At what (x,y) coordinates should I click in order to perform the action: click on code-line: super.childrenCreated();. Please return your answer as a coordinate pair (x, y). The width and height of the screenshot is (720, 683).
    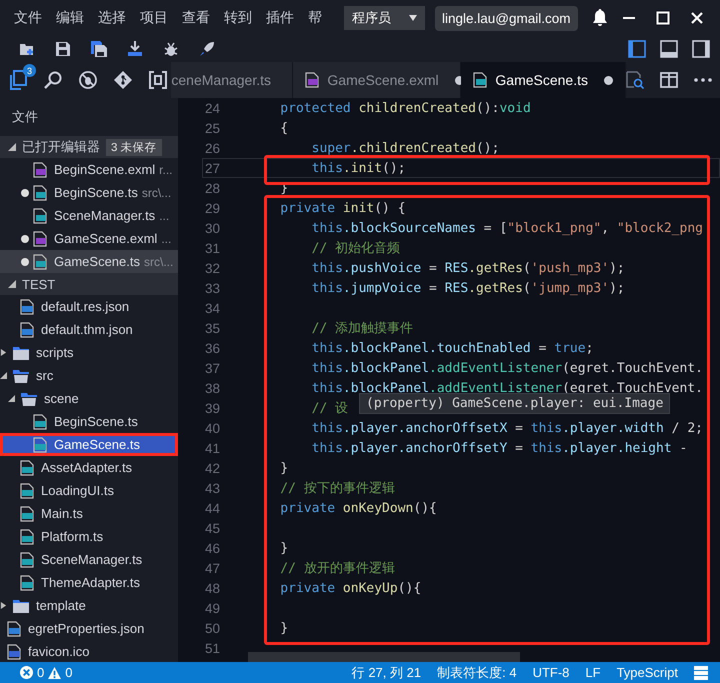
    Looking at the image, I should click on (405, 148).